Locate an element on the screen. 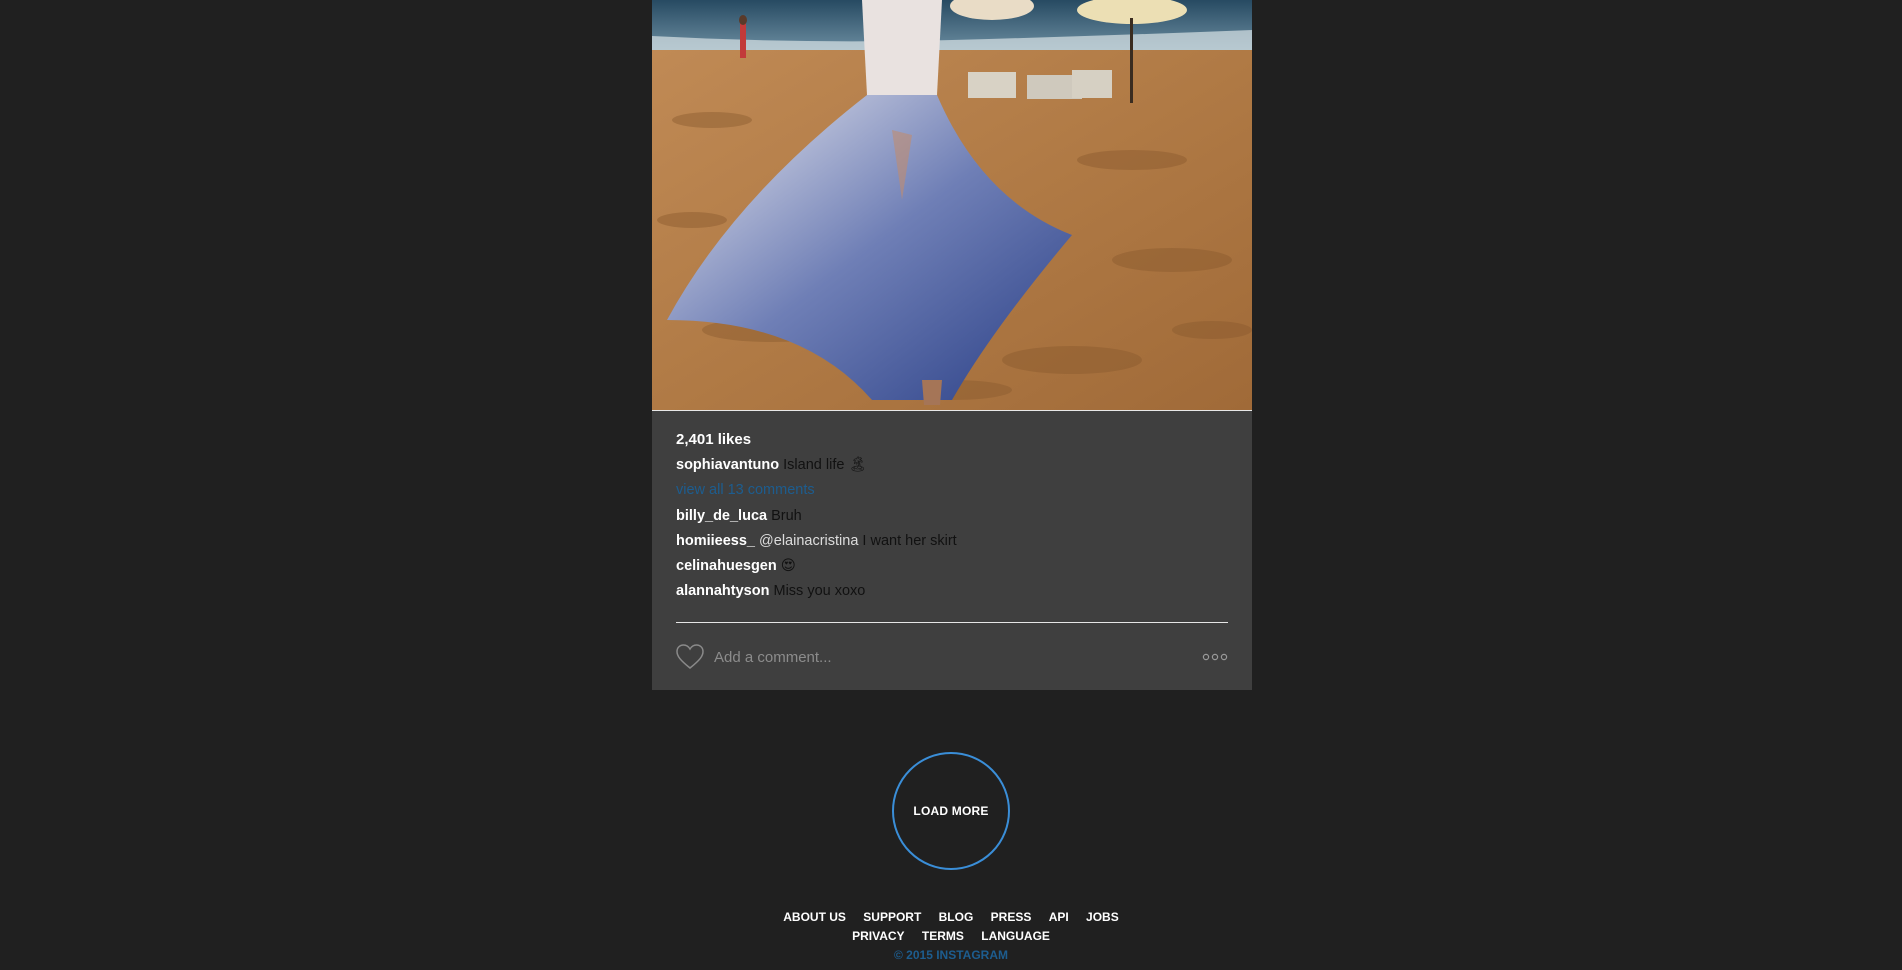 Image resolution: width=1902 pixels, height=970 pixels. caption-username: sophiavantuno is located at coordinates (727, 465).